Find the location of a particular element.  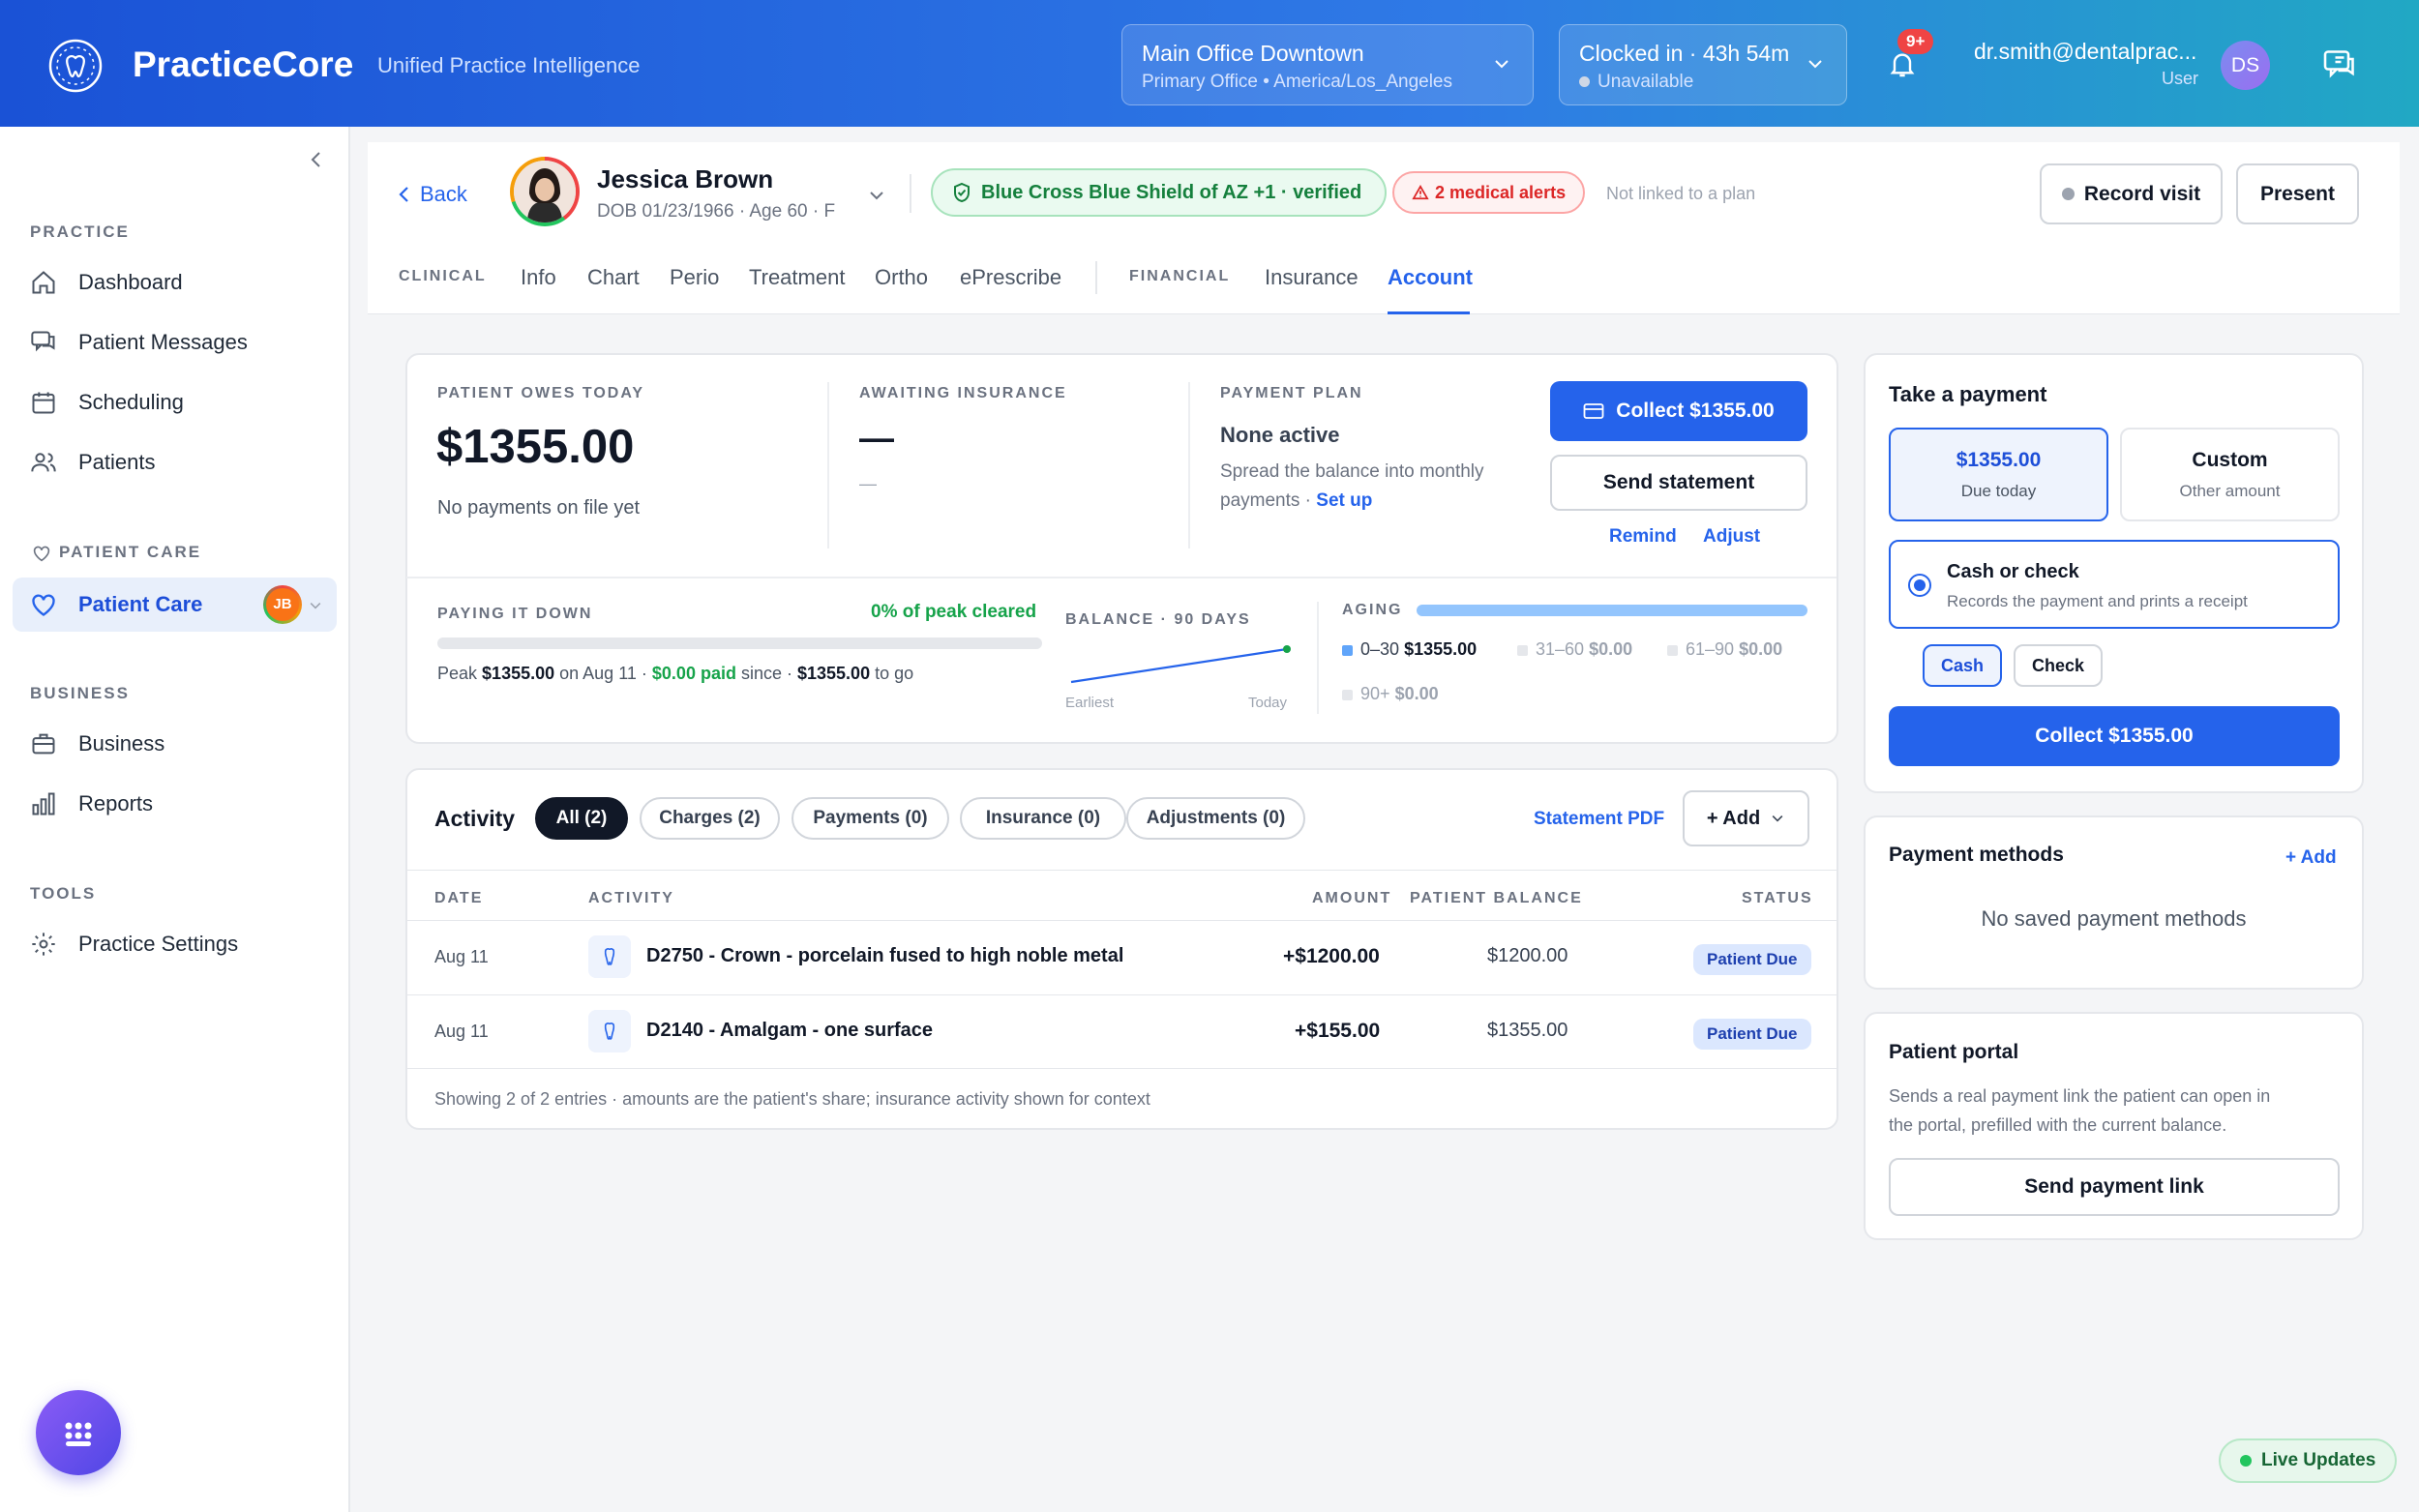

location-name: Main Office Downtown is located at coordinates (1253, 54).